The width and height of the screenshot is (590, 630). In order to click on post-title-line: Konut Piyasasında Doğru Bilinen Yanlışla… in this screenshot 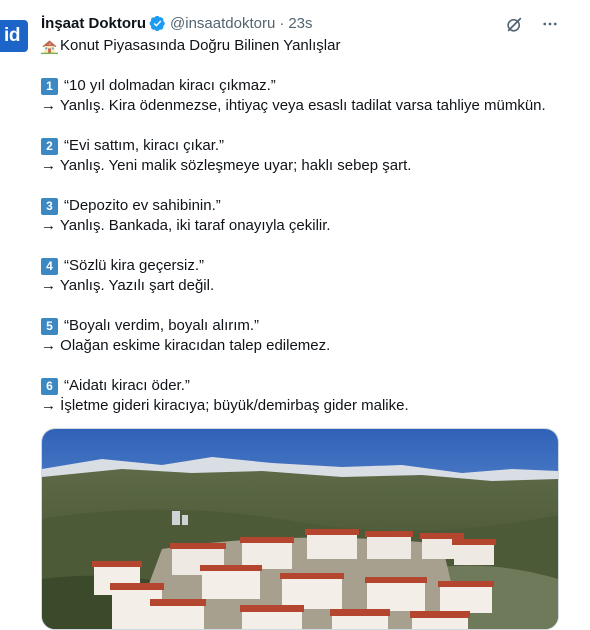, I will do `click(306, 46)`.